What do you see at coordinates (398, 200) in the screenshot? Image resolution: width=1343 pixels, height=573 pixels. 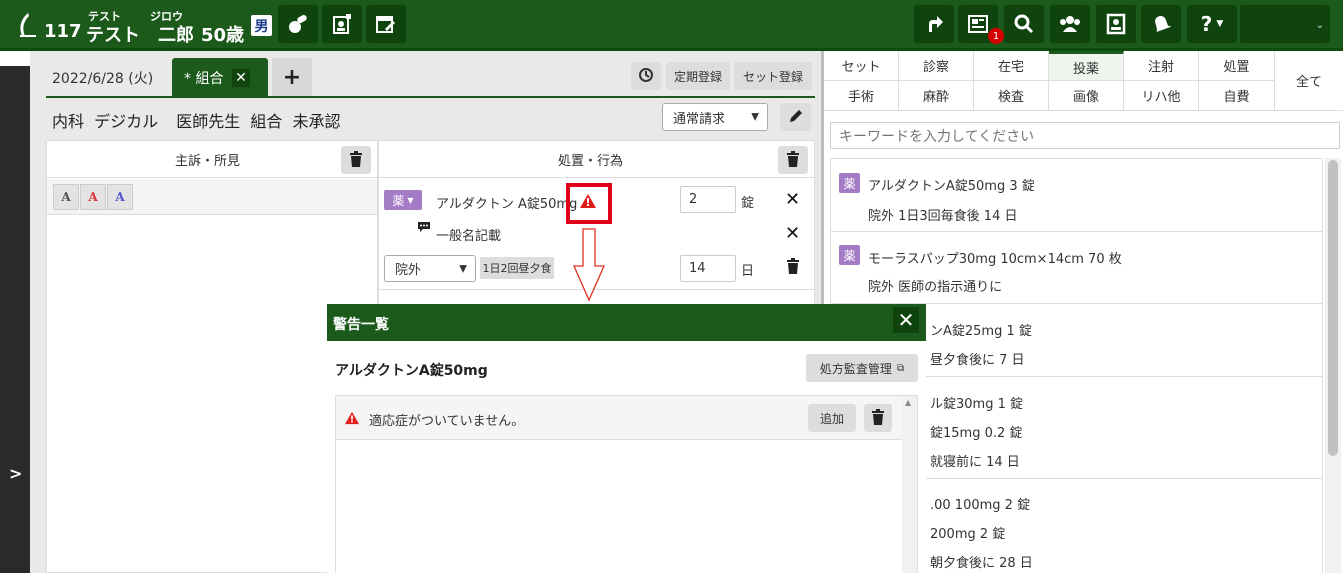 I see `drug-tag-label: 薬` at bounding box center [398, 200].